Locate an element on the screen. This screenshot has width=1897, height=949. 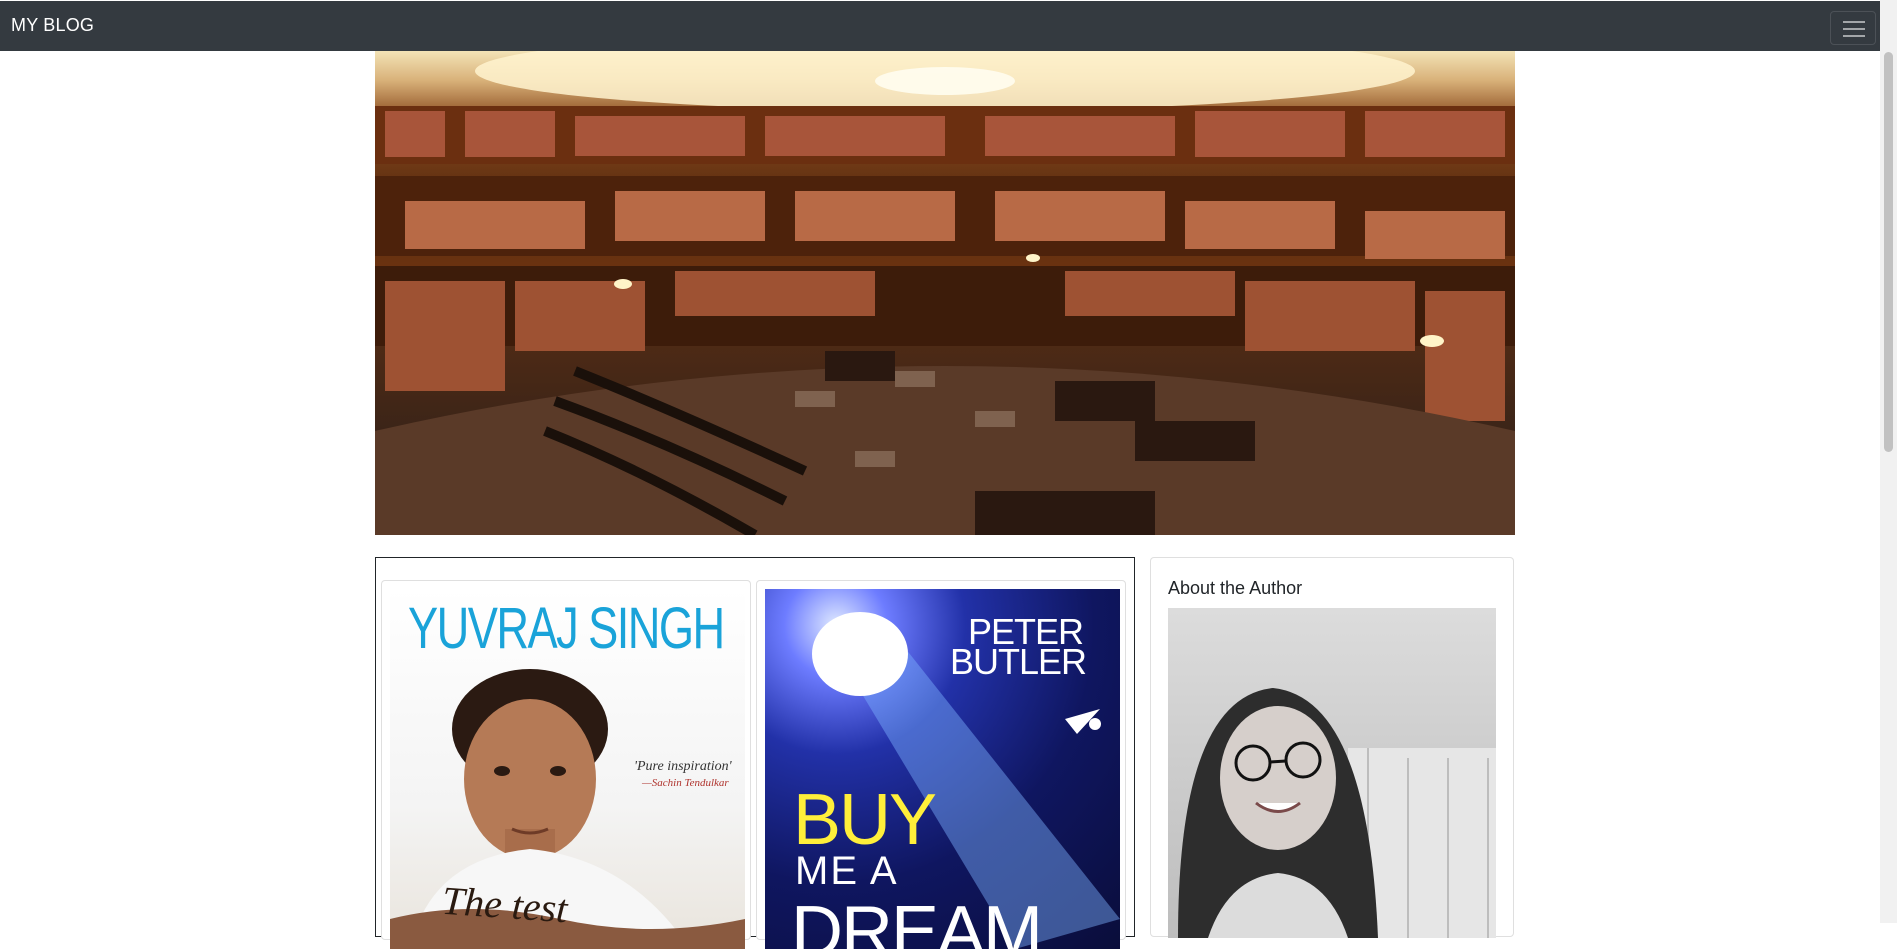
author-photo is located at coordinates (1332, 773).